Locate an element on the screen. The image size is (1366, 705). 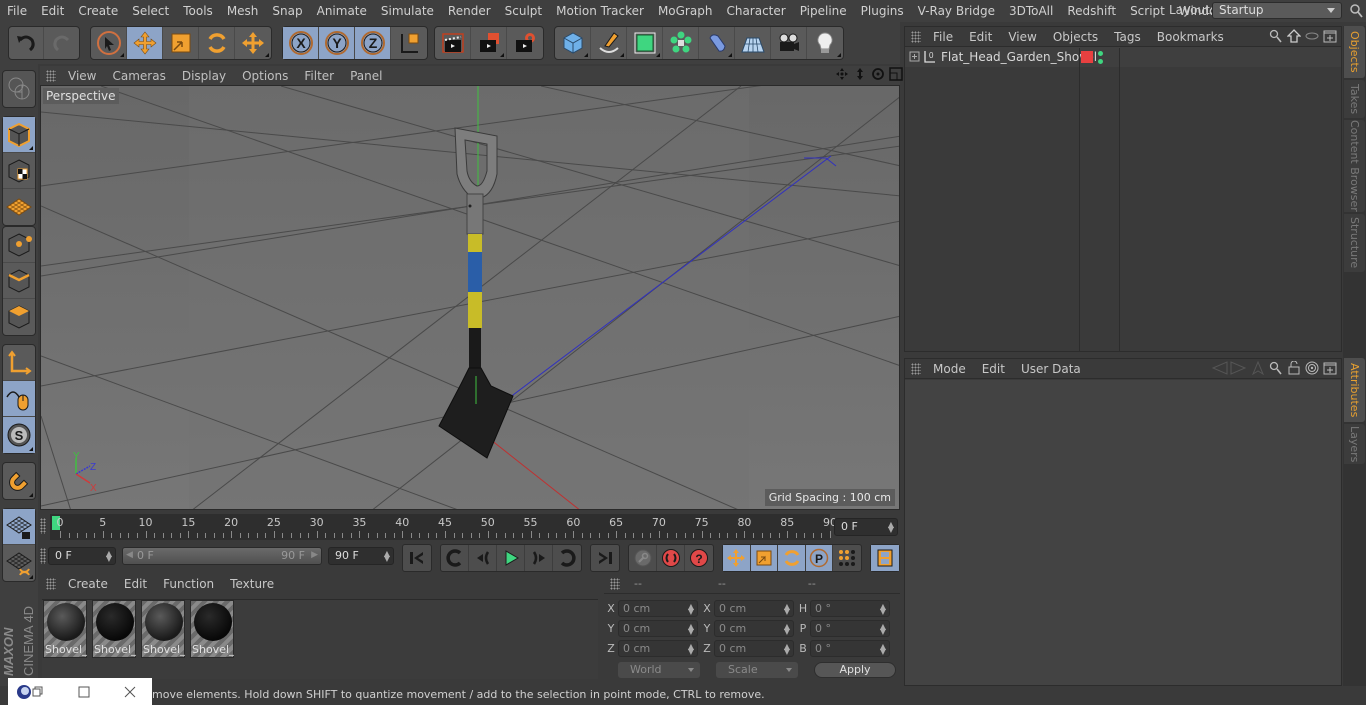
material-item: Shovel_l is located at coordinates (65, 629).